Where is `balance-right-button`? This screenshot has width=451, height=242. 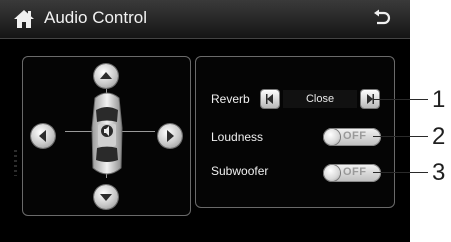 balance-right-button is located at coordinates (170, 136).